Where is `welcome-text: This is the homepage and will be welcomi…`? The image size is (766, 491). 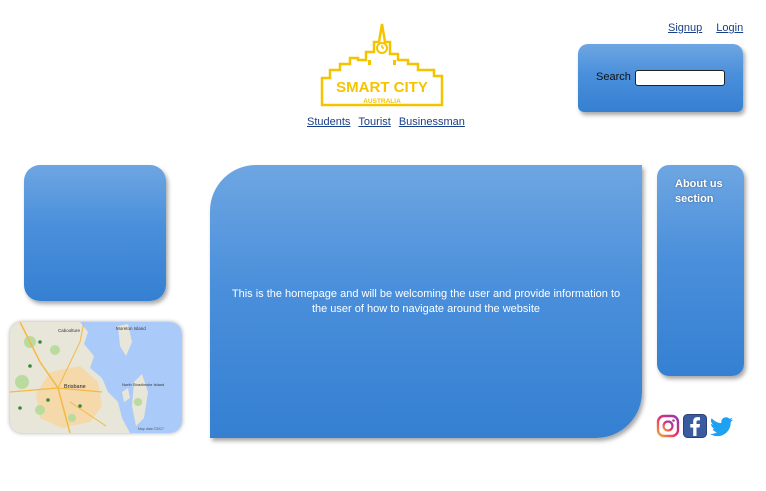
welcome-text: This is the homepage and will be welcomi… is located at coordinates (426, 301).